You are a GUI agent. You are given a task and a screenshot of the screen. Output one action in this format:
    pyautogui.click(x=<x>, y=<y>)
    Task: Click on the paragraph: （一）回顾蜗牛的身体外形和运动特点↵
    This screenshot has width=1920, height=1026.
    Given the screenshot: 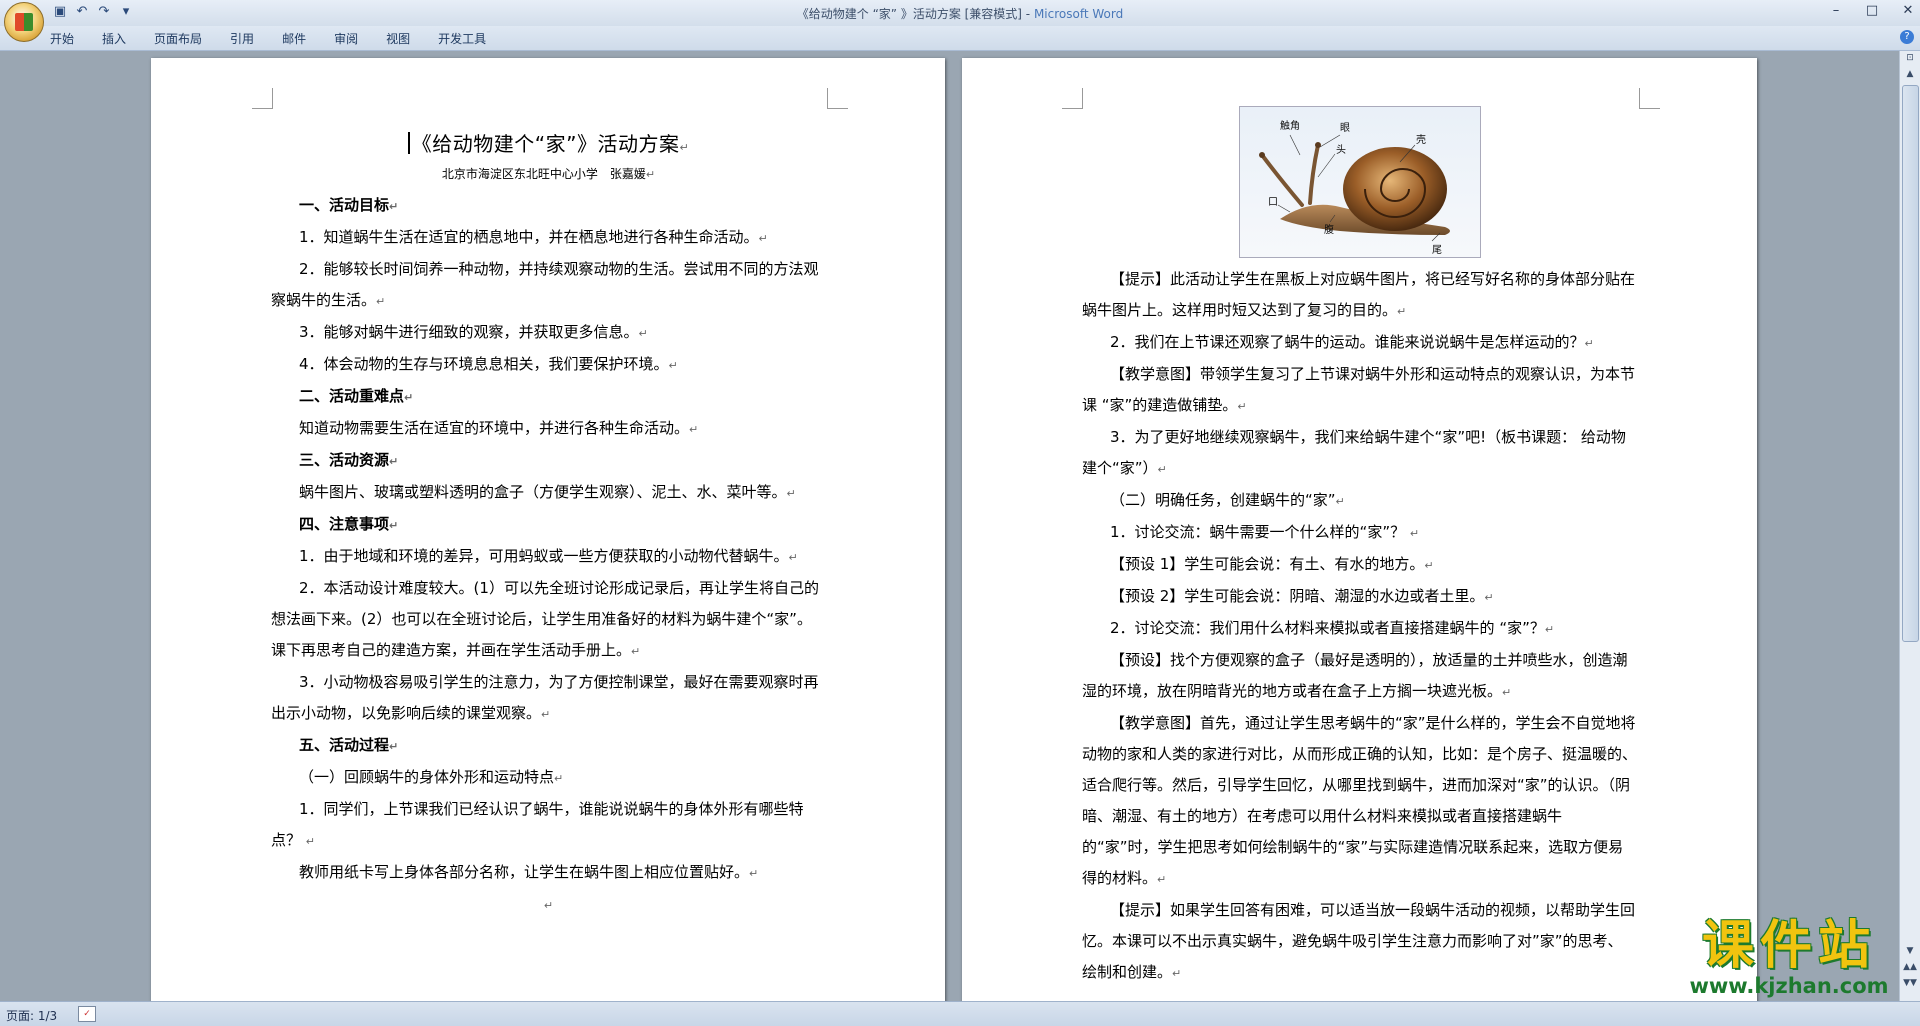 What is the action you would take?
    pyautogui.click(x=548, y=778)
    